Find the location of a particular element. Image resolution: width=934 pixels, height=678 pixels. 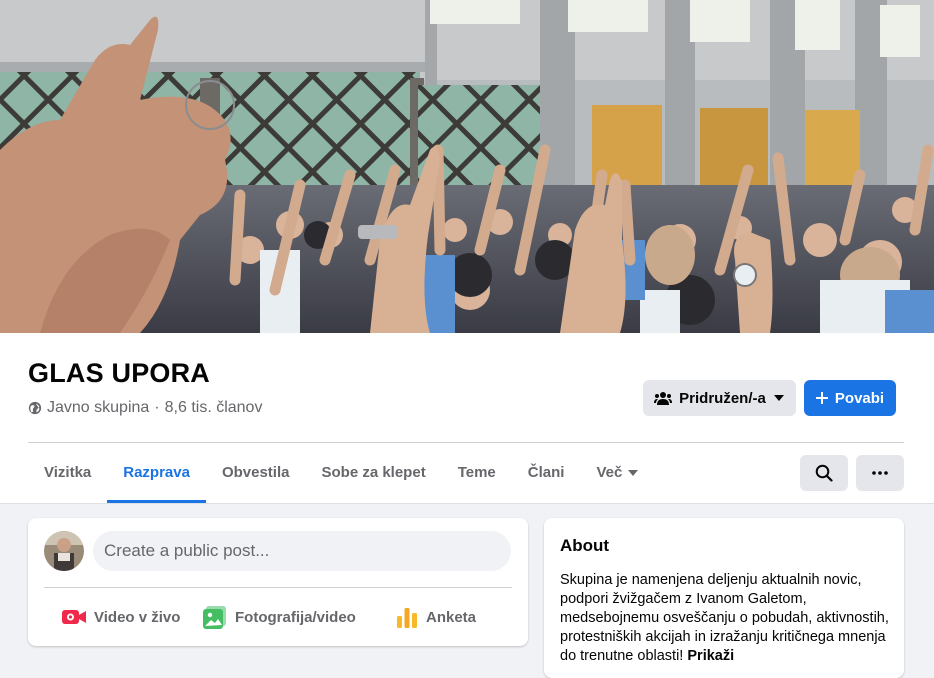

tab-obvestila: Obvestila is located at coordinates (256, 473).